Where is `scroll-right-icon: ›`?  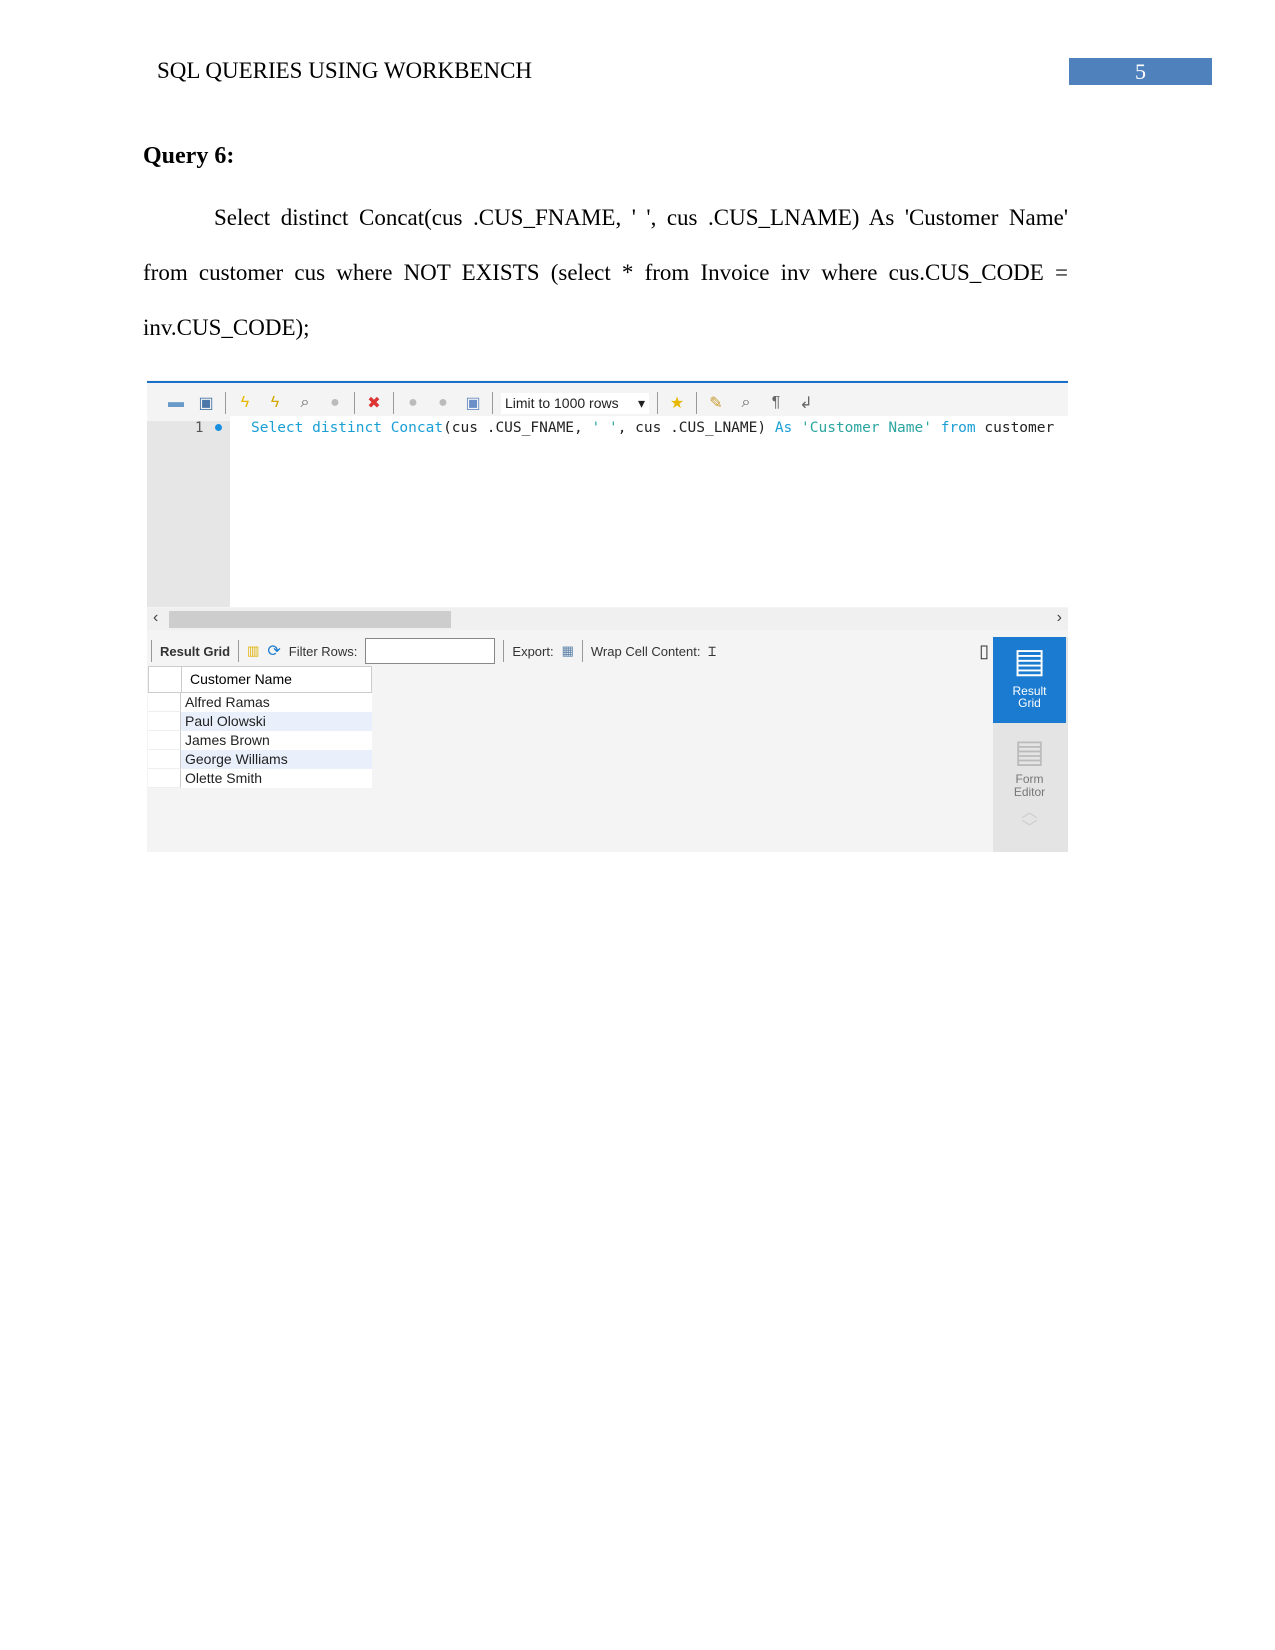
scroll-right-icon: › is located at coordinates (1059, 618).